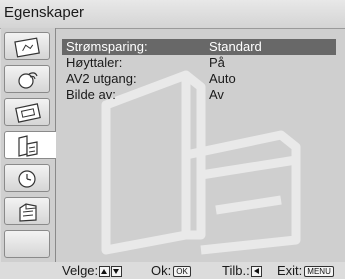  I want to click on help-ok: Ok: OK, so click(171, 270).